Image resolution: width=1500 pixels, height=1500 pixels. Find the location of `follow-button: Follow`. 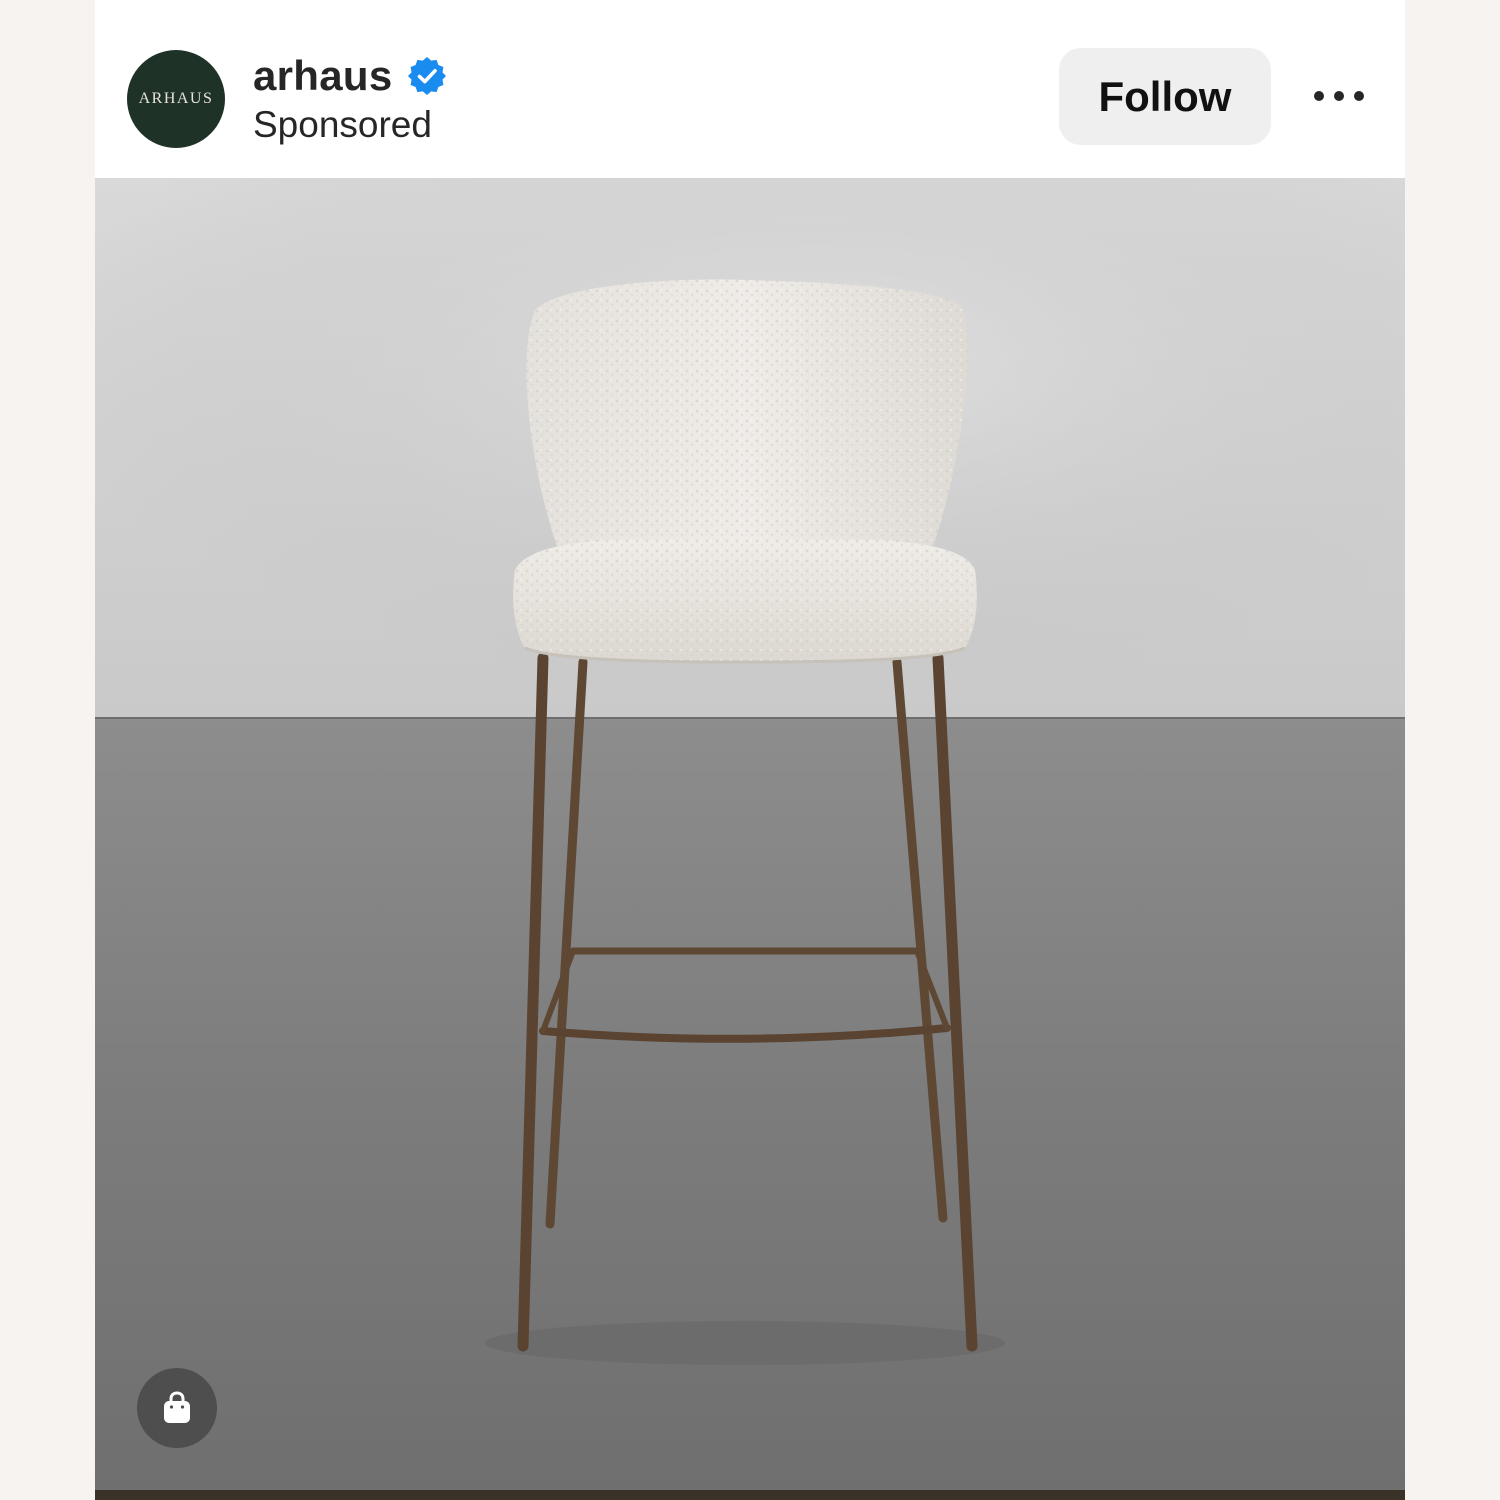

follow-button: Follow is located at coordinates (1165, 96).